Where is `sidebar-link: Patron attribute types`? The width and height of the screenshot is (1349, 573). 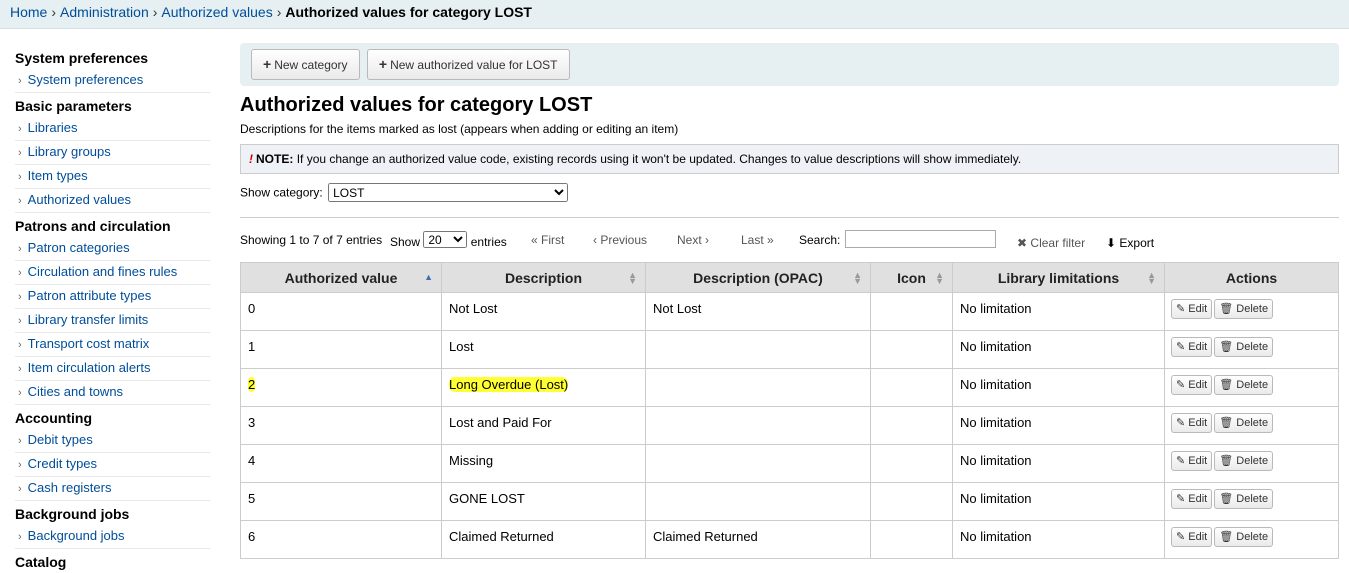
sidebar-link: Patron attribute types is located at coordinates (90, 295).